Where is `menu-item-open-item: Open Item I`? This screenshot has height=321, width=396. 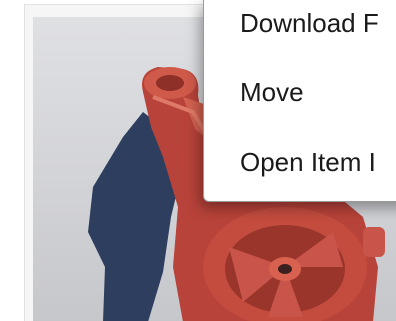
menu-item-open-item: Open Item I is located at coordinates (300, 162).